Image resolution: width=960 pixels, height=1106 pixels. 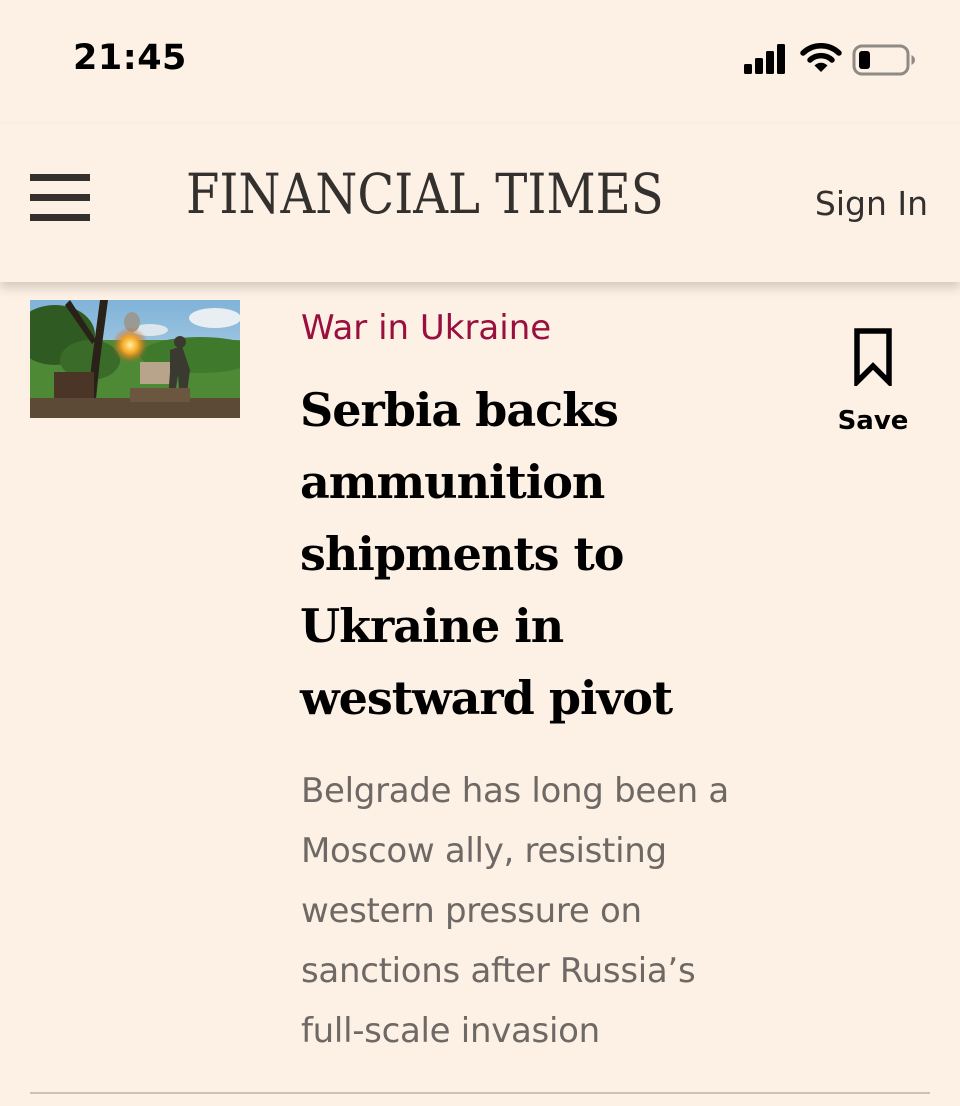 What do you see at coordinates (871, 203) in the screenshot?
I see `sign-in-link: Sign In` at bounding box center [871, 203].